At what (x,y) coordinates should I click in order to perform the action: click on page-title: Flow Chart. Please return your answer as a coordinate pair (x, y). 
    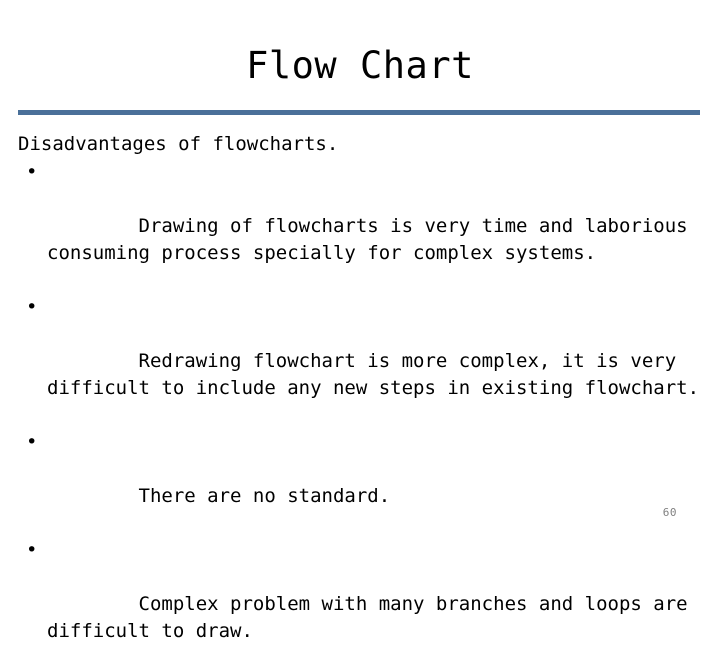
    Looking at the image, I should click on (360, 65).